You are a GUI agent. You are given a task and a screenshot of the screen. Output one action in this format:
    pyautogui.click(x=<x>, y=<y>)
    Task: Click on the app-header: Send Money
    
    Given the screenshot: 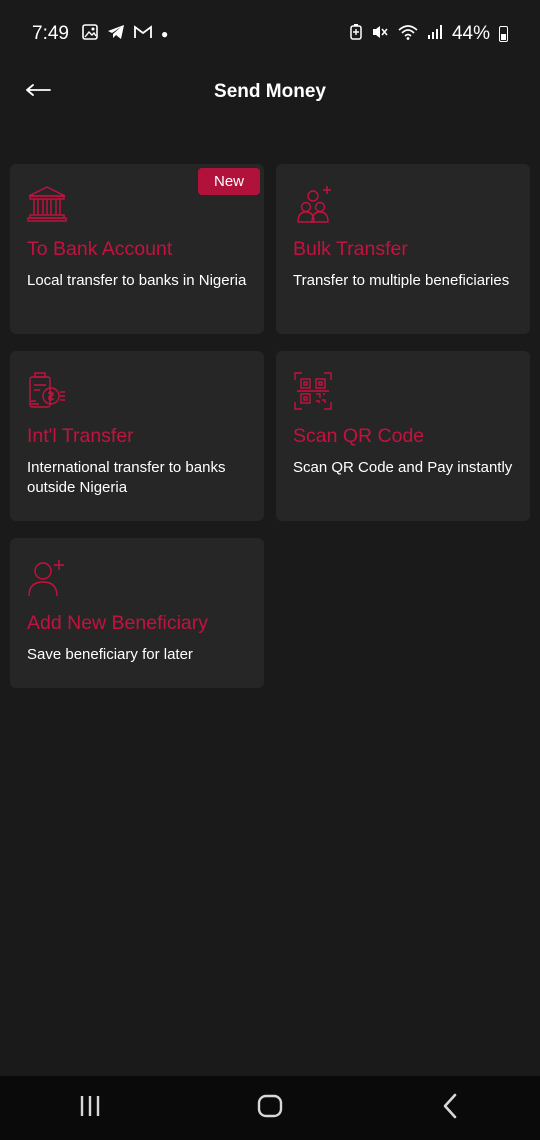 What is the action you would take?
    pyautogui.click(x=270, y=92)
    